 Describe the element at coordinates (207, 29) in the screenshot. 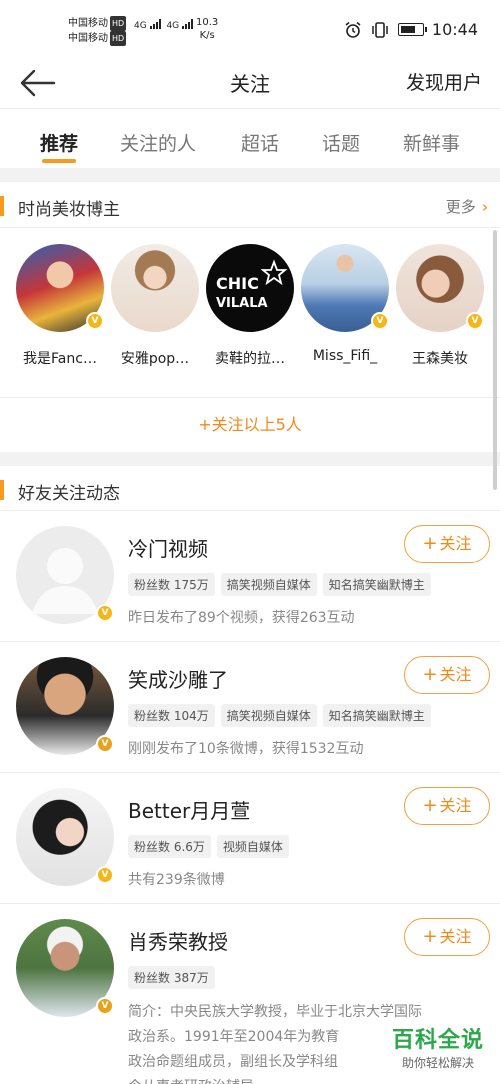

I see `network-speed: 10.3 K/s` at that location.